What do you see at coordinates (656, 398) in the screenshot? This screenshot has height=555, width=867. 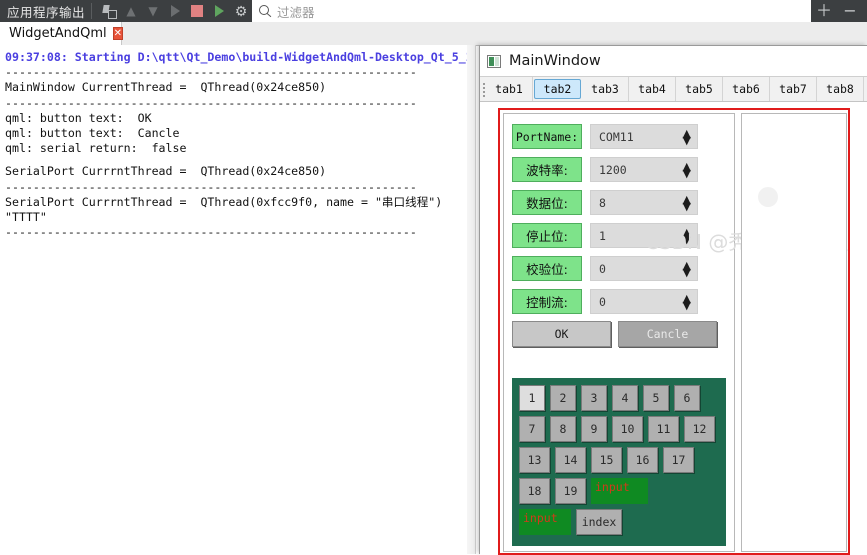 I see `grid-button-5: 5` at bounding box center [656, 398].